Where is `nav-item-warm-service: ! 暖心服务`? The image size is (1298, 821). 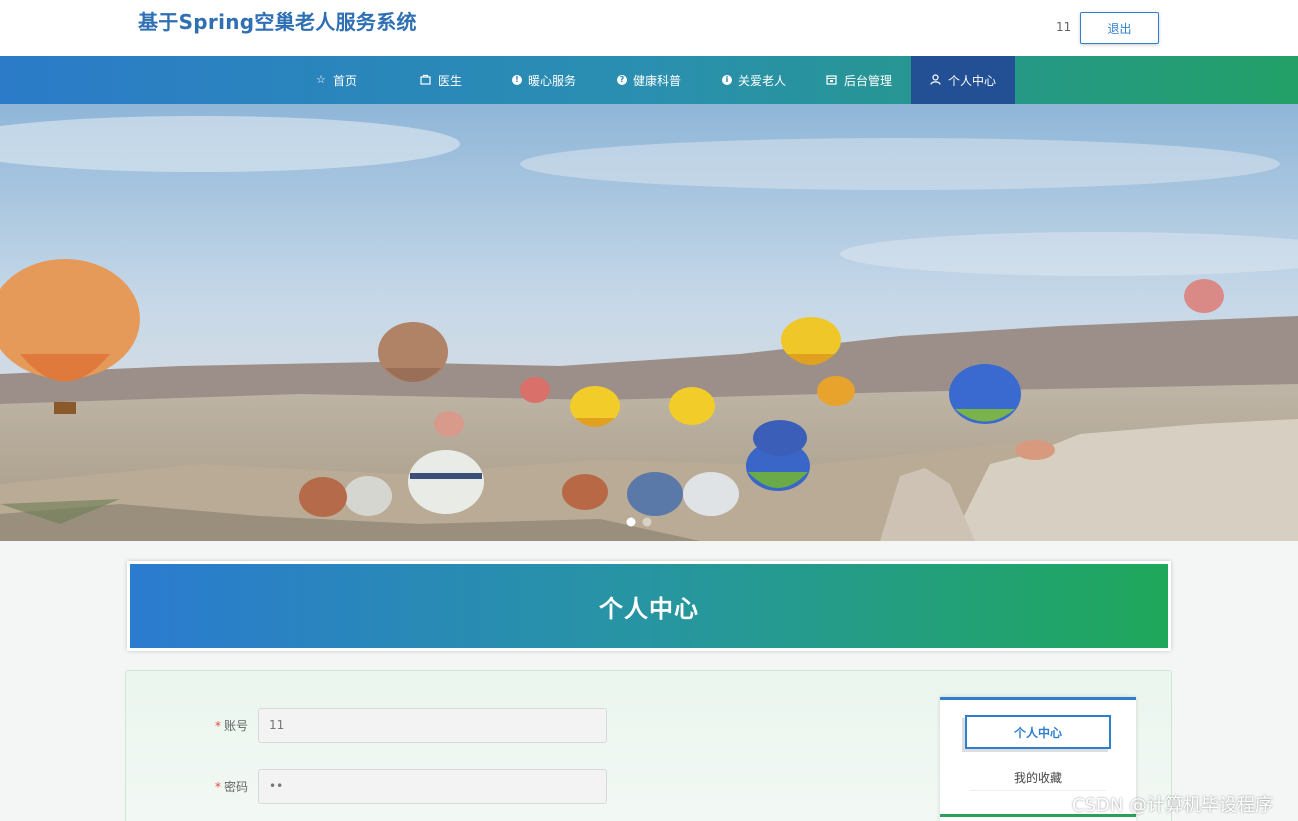
nav-item-warm-service: ! 暖心服务 is located at coordinates (544, 80).